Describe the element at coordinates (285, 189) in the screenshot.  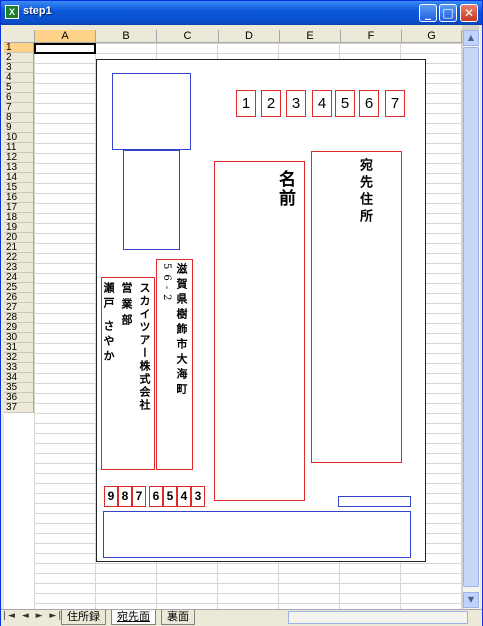
I see `recipient-name-label: 名前` at that location.